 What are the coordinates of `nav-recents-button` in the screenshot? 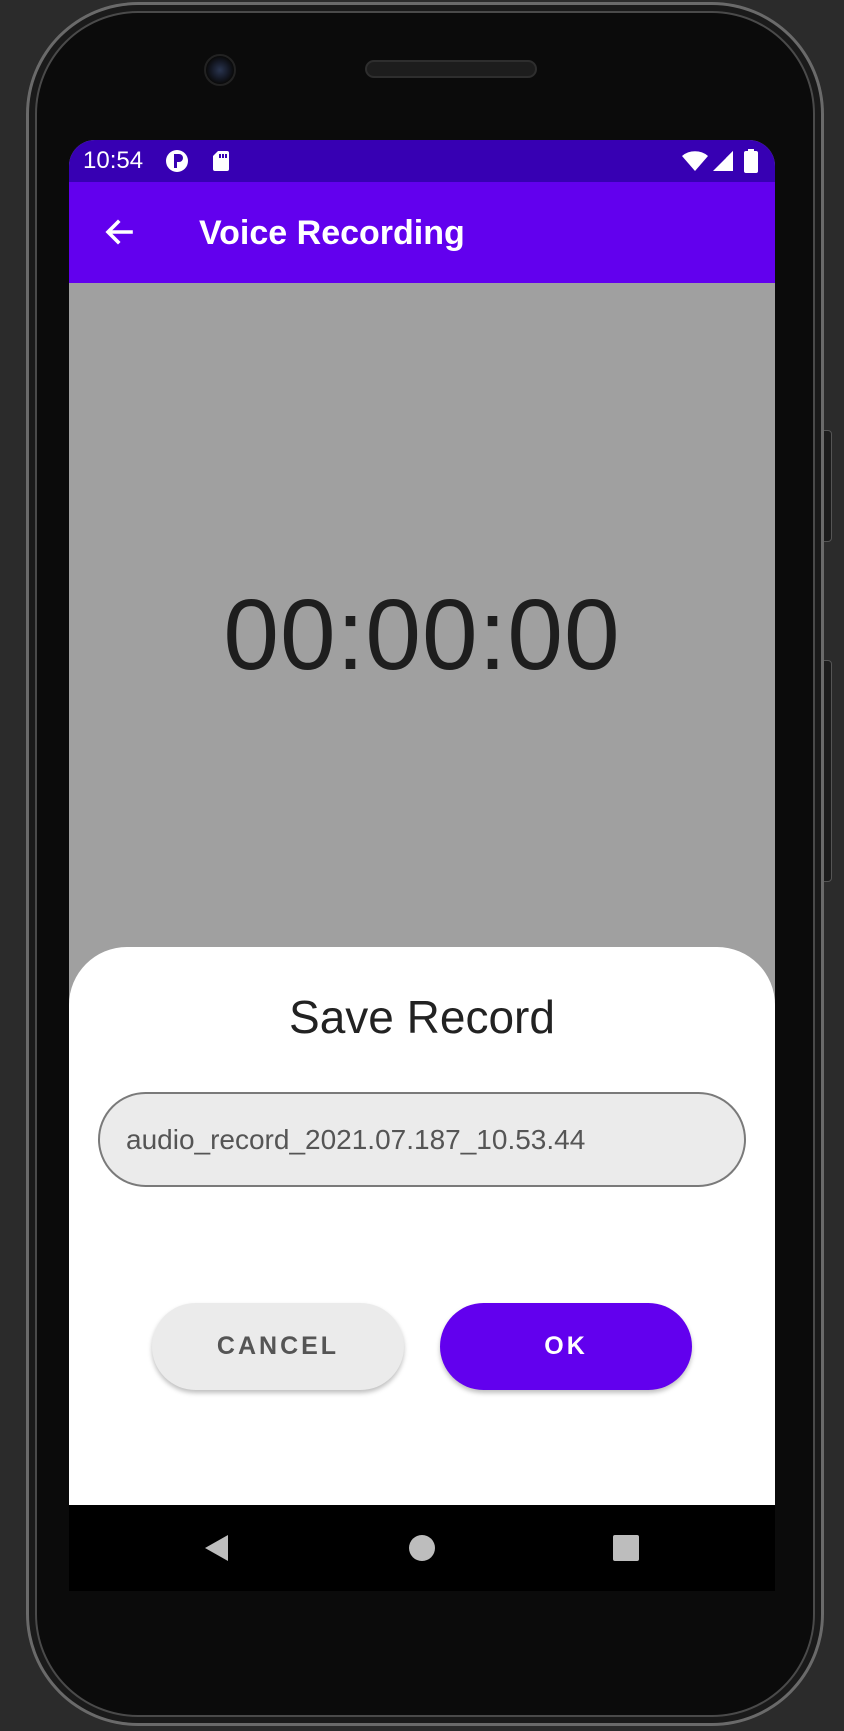 It's located at (626, 1548).